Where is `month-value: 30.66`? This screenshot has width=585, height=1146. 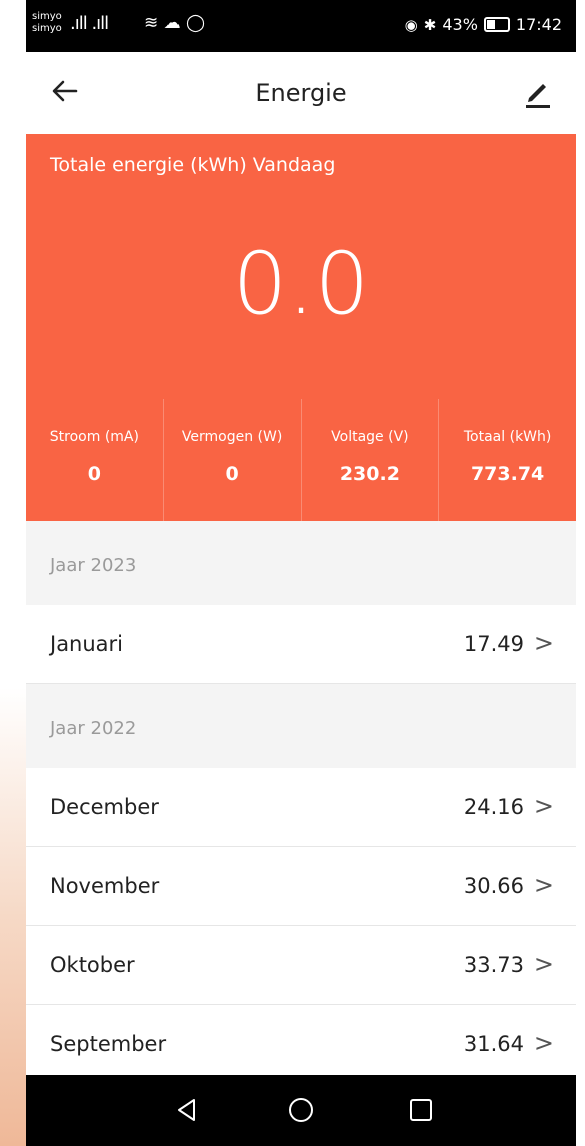
month-value: 30.66 is located at coordinates (493, 886).